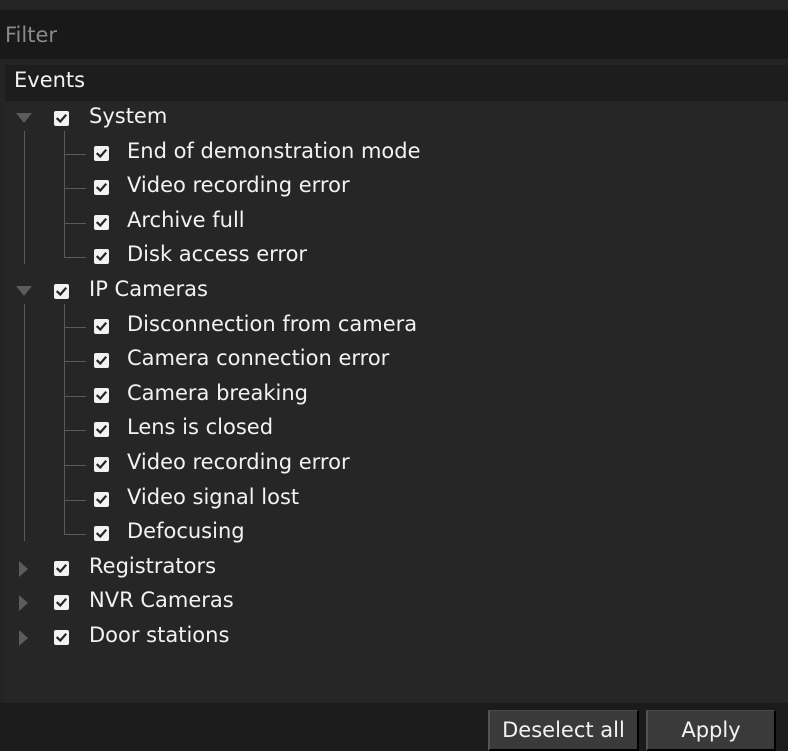 The height and width of the screenshot is (751, 788). What do you see at coordinates (274, 150) in the screenshot?
I see `tree-item-label: End of demonstration mode` at bounding box center [274, 150].